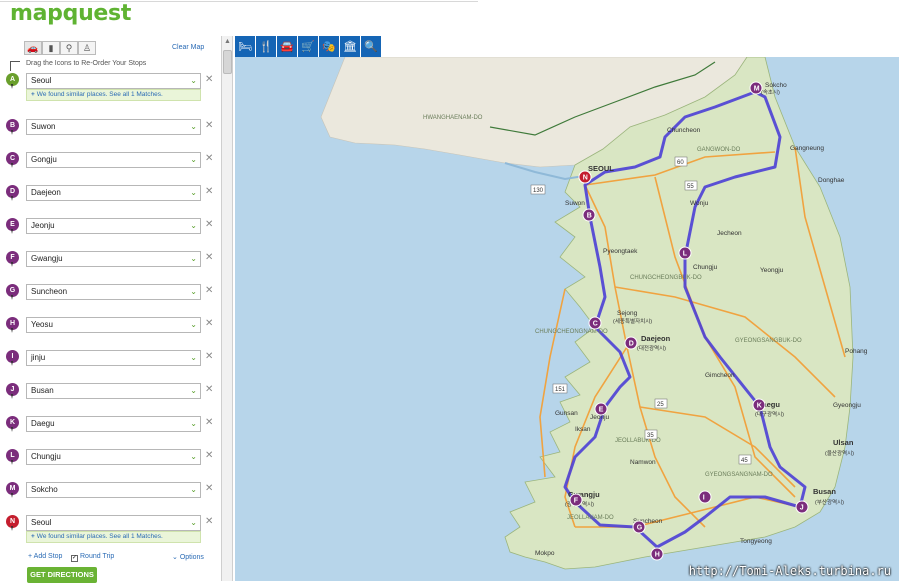  What do you see at coordinates (329, 46) in the screenshot?
I see `entertainment-button: 🎭` at bounding box center [329, 46].